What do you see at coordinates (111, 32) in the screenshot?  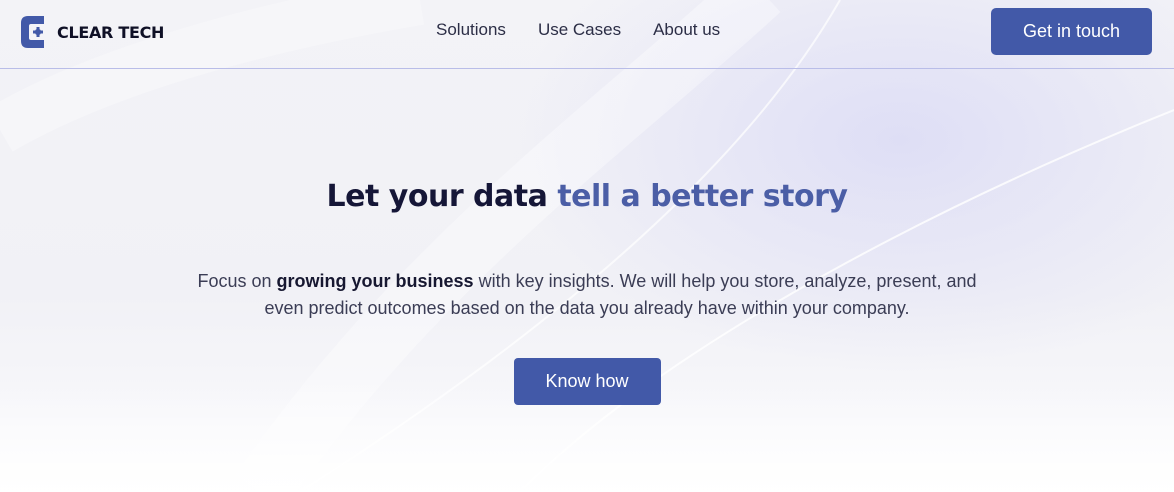 I see `brand-name: CLEAR TECH` at bounding box center [111, 32].